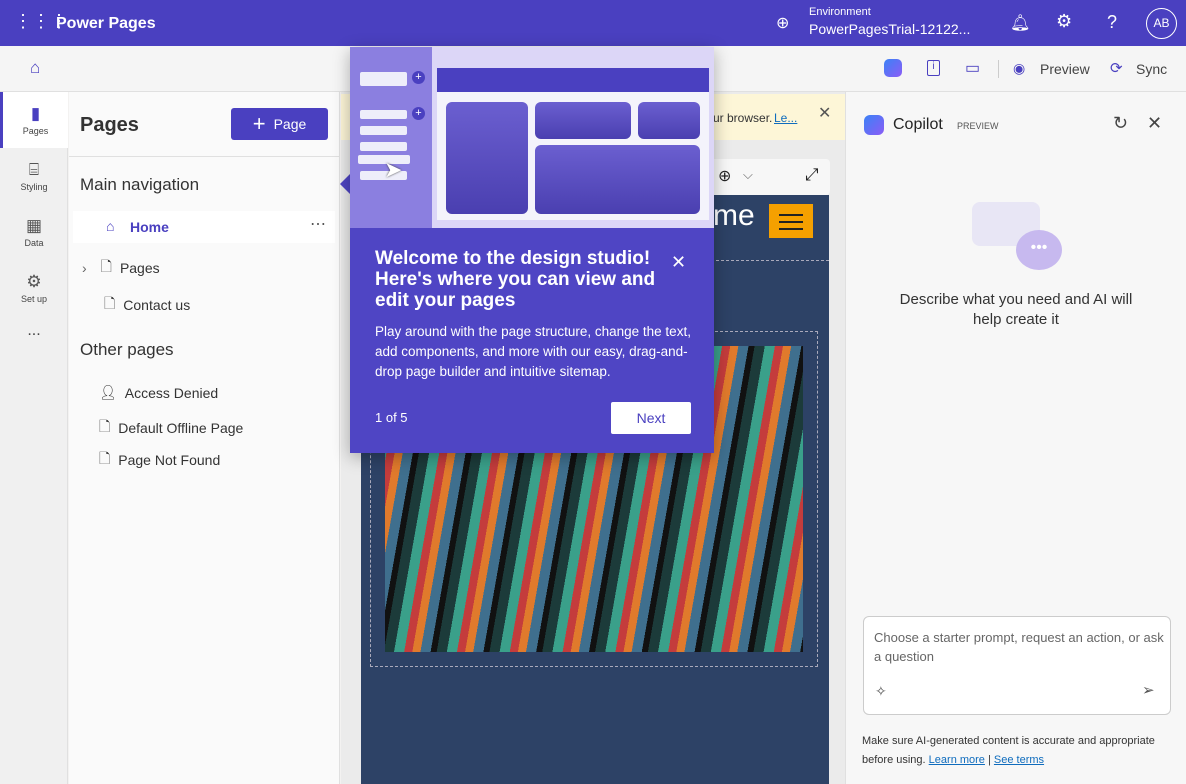  What do you see at coordinates (812, 175) in the screenshot?
I see `expand-icon: ⤢` at bounding box center [812, 175].